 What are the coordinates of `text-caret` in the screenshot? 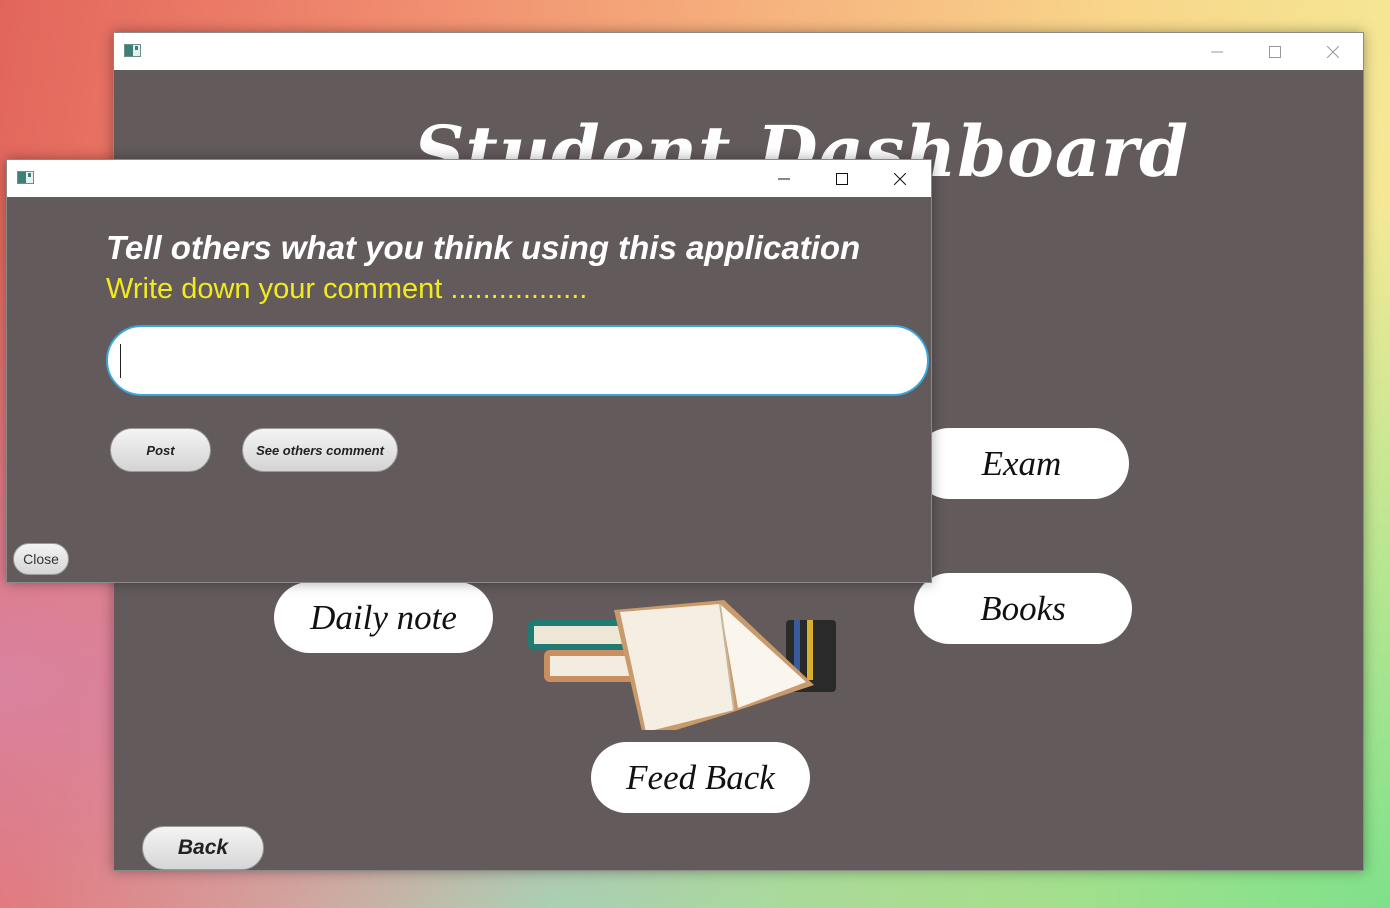 It's located at (120, 361).